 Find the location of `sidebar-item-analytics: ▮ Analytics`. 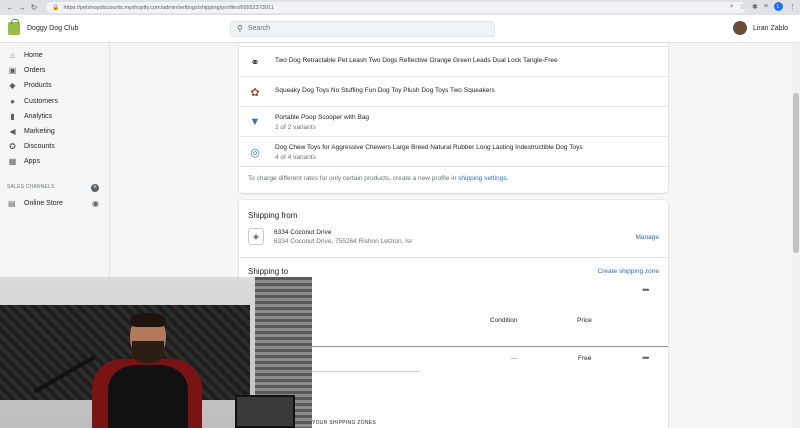

sidebar-item-analytics: ▮ Analytics is located at coordinates (54, 116).